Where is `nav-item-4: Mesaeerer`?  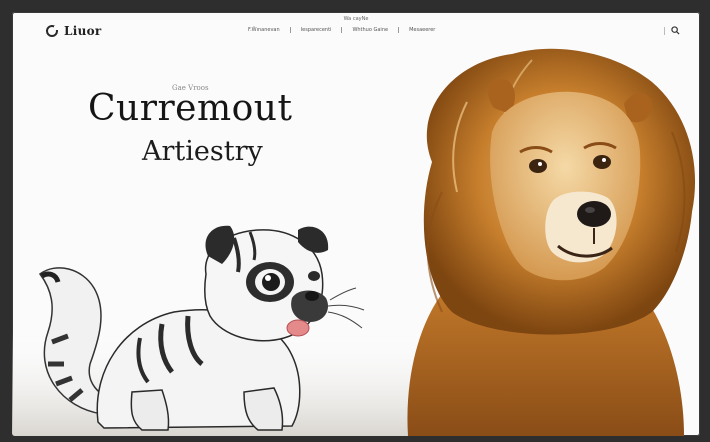
nav-item-4: Mesaeerer is located at coordinates (422, 30).